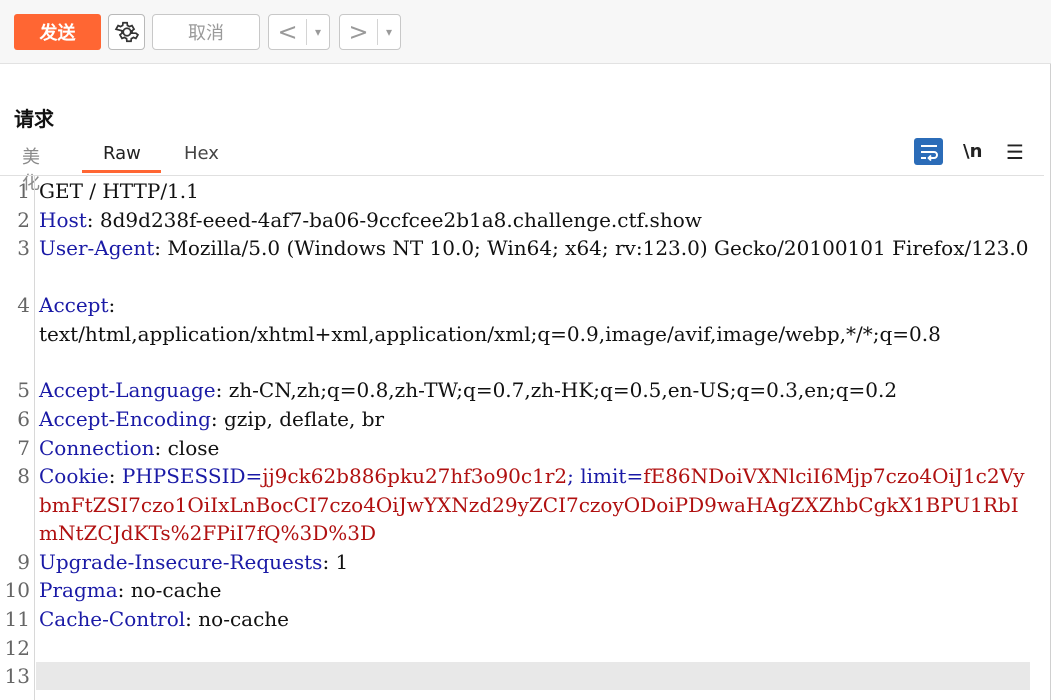 This screenshot has height=700, width=1051. What do you see at coordinates (288, 32) in the screenshot?
I see `back-arrow-icon: <` at bounding box center [288, 32].